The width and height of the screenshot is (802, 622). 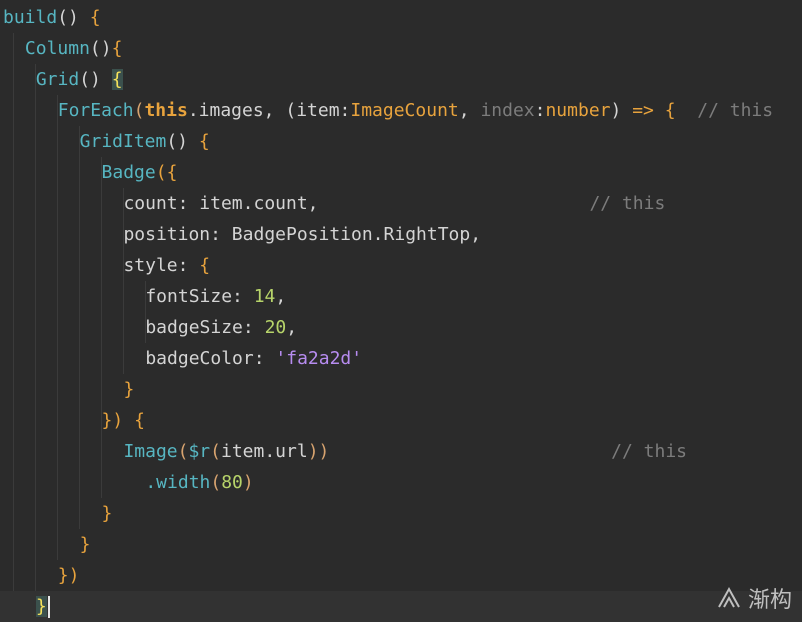 I want to click on code-token: ForEach, so click(x=95, y=110).